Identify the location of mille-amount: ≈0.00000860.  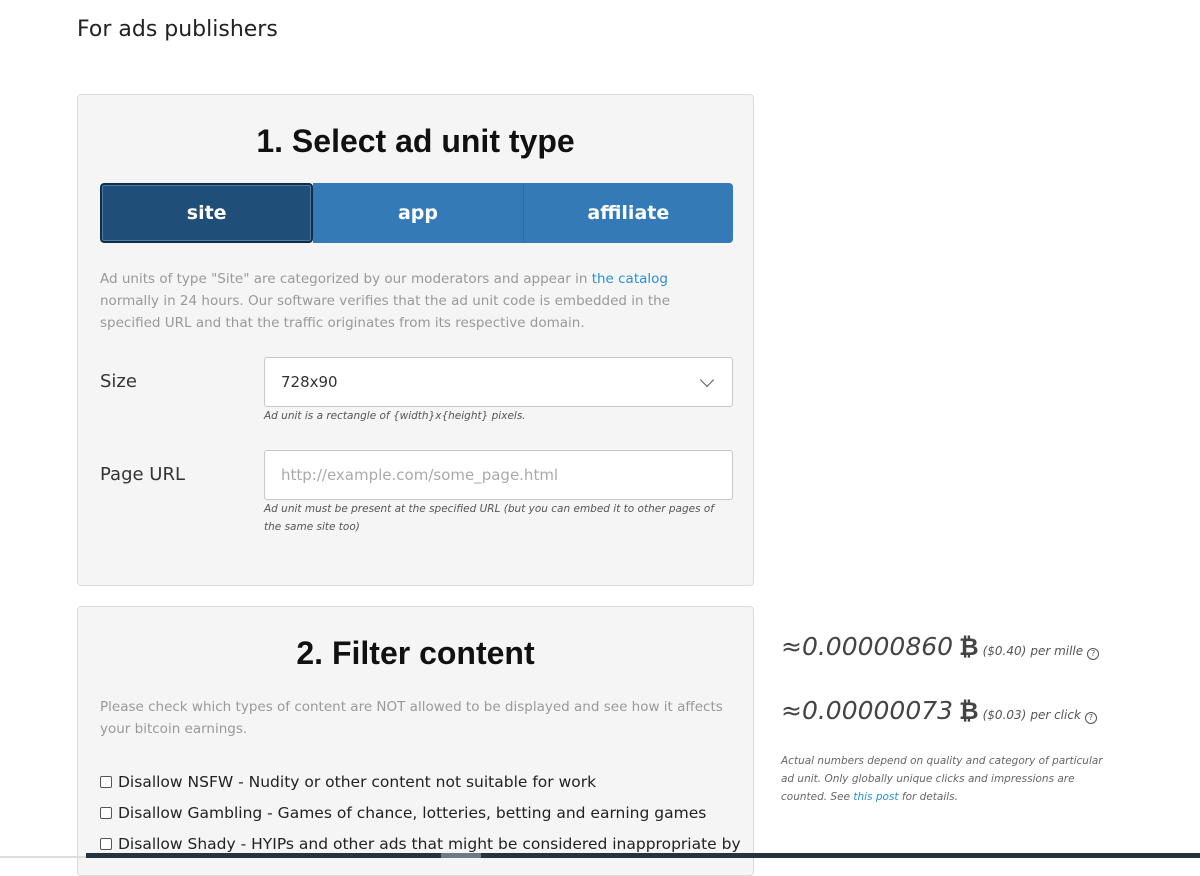
(867, 646).